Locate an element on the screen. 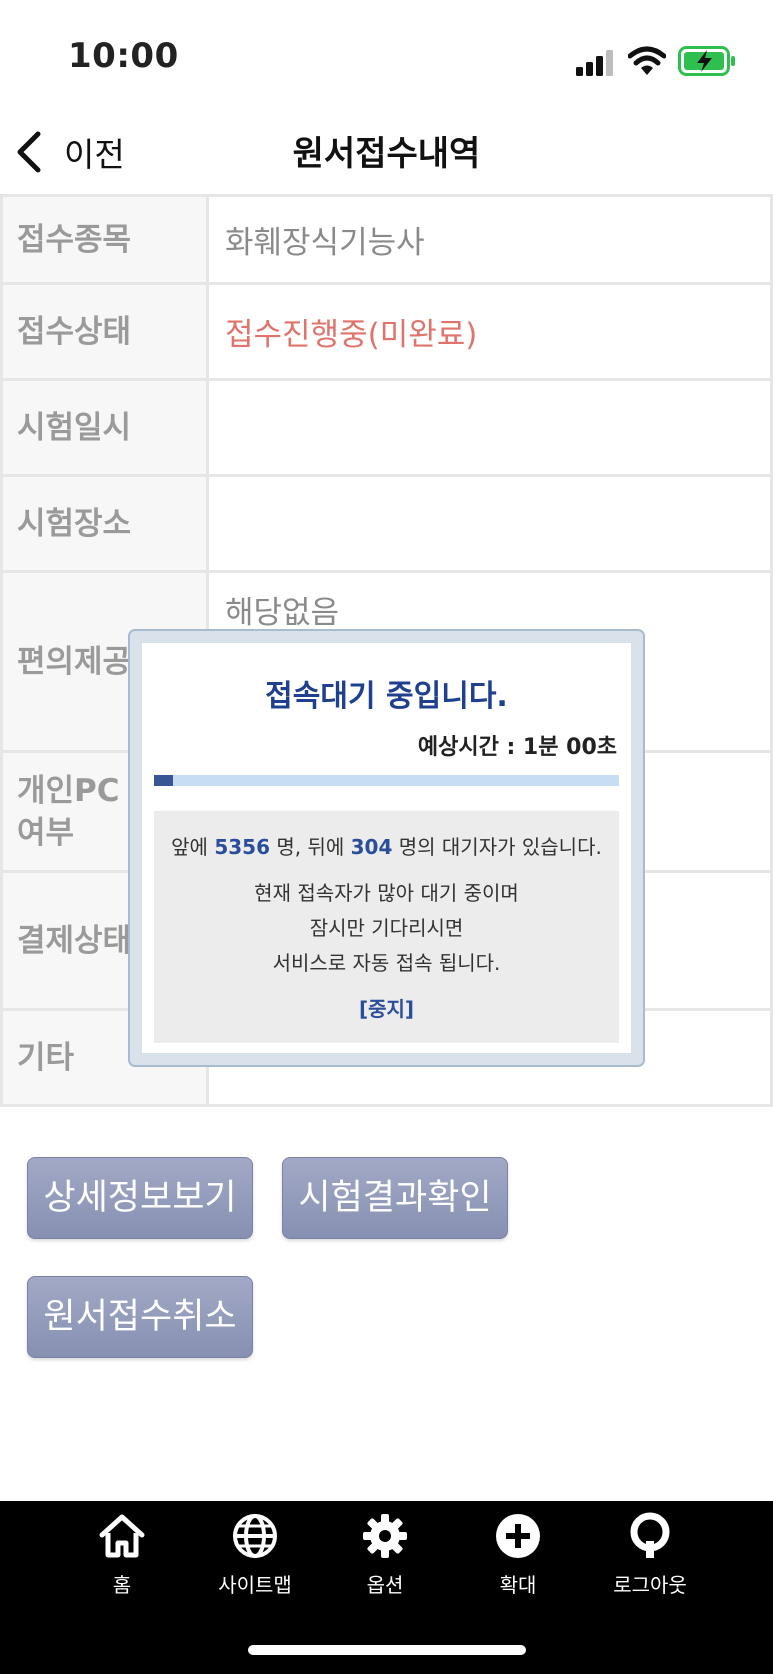 This screenshot has width=773, height=1674. row-label: 접수상태 is located at coordinates (104, 331).